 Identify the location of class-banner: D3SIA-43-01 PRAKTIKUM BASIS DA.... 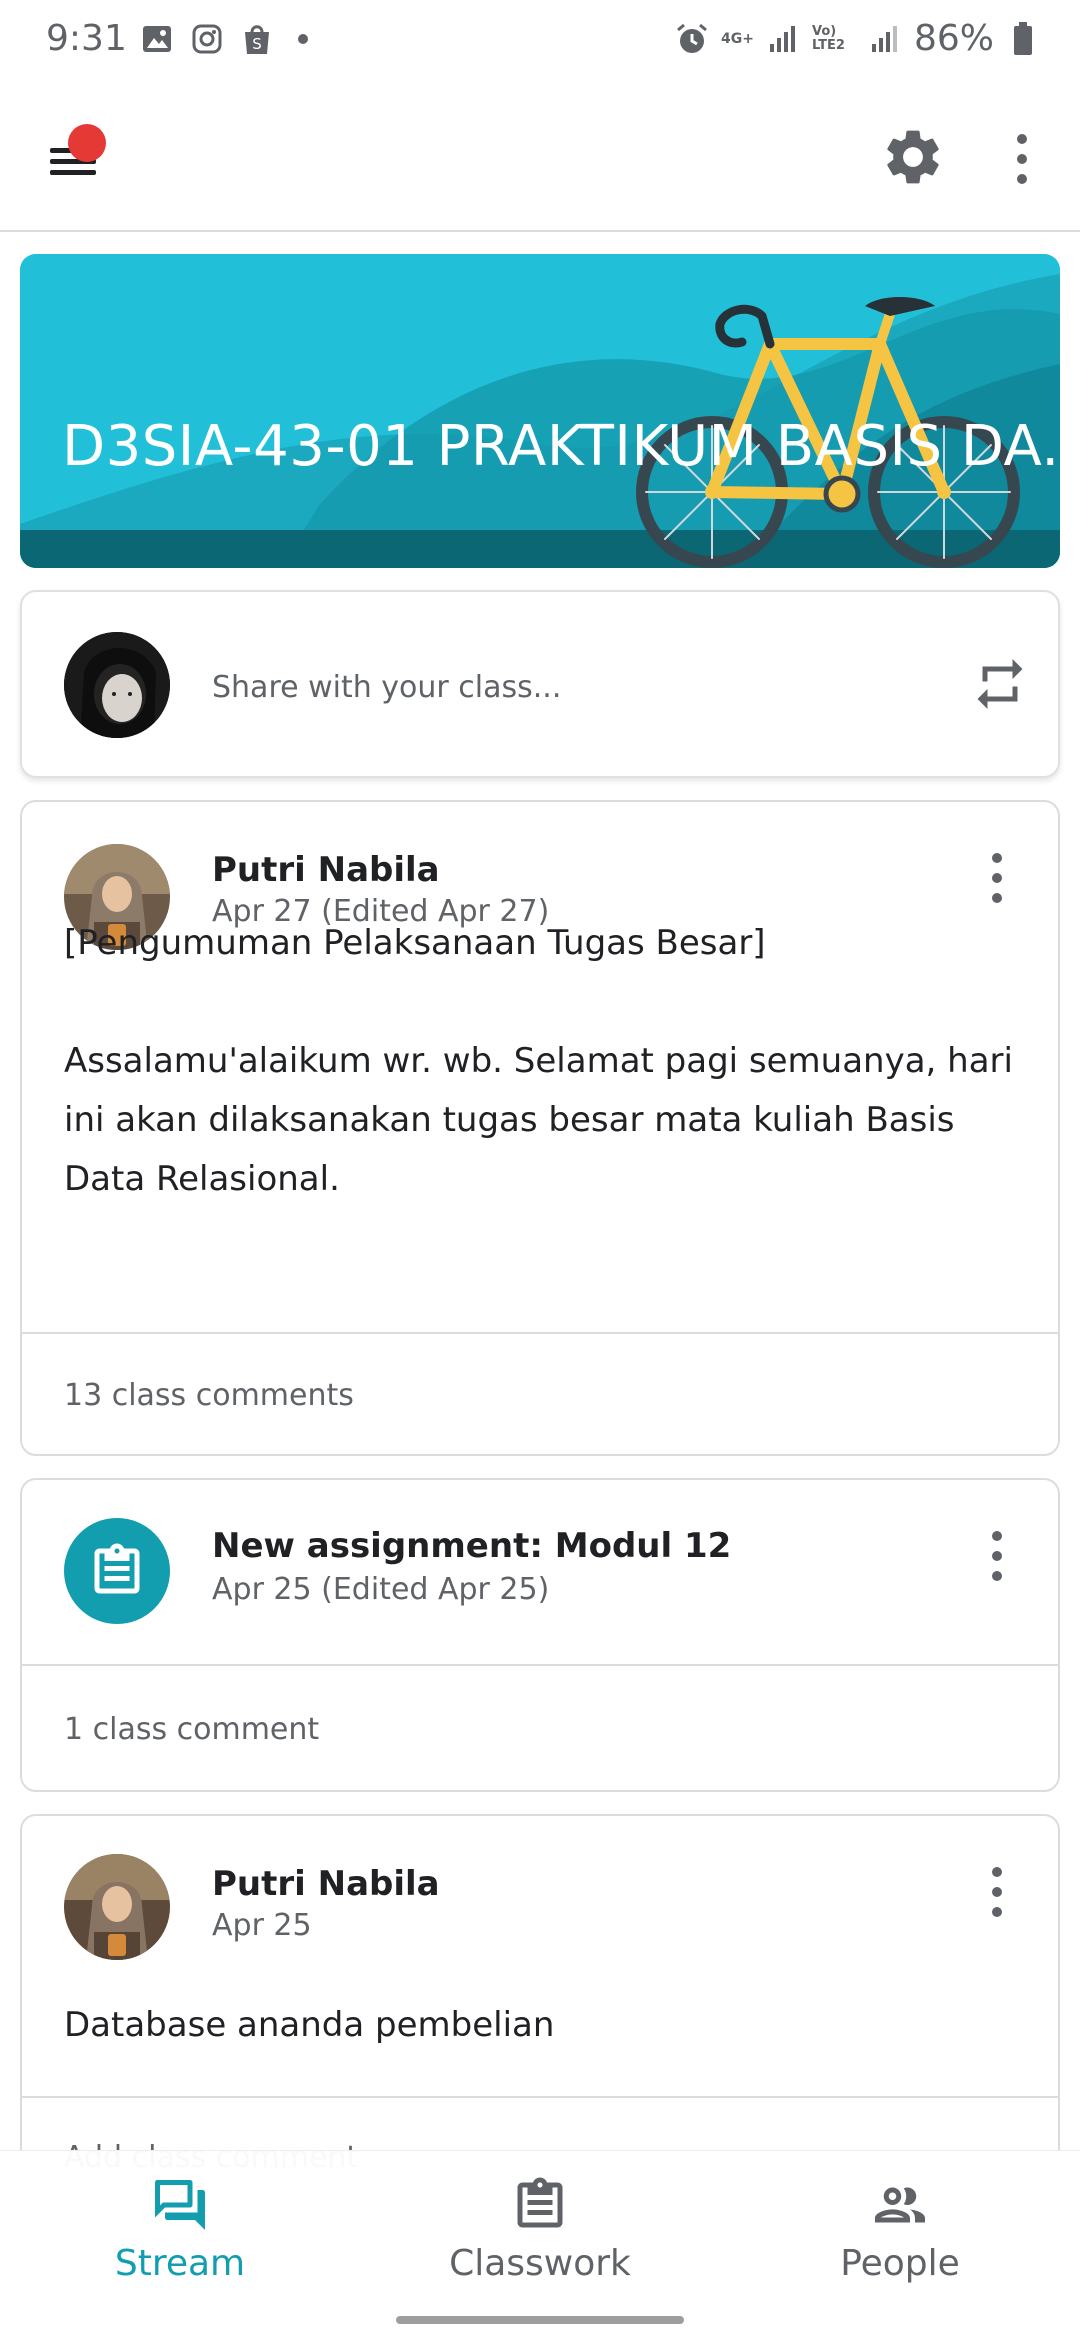
(540, 411).